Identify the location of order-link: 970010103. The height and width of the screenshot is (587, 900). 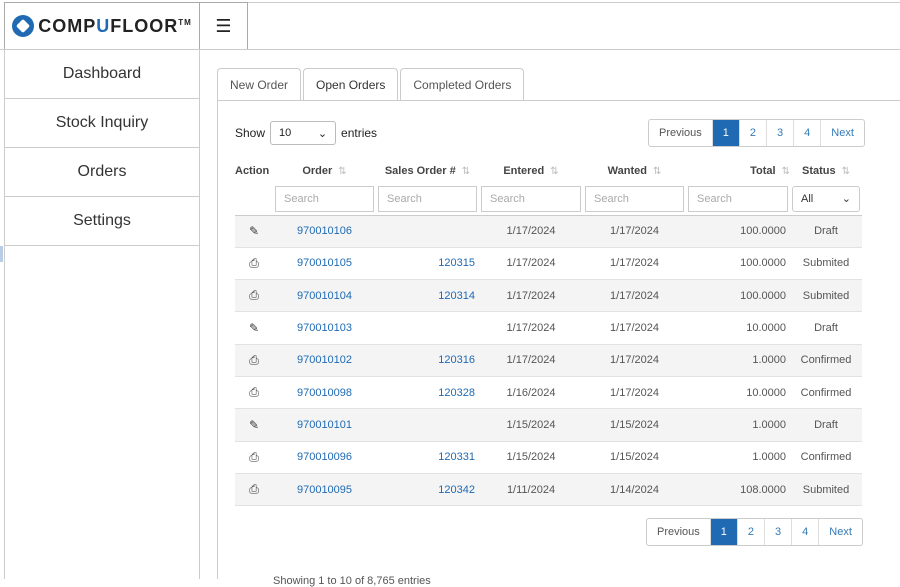
(324, 328).